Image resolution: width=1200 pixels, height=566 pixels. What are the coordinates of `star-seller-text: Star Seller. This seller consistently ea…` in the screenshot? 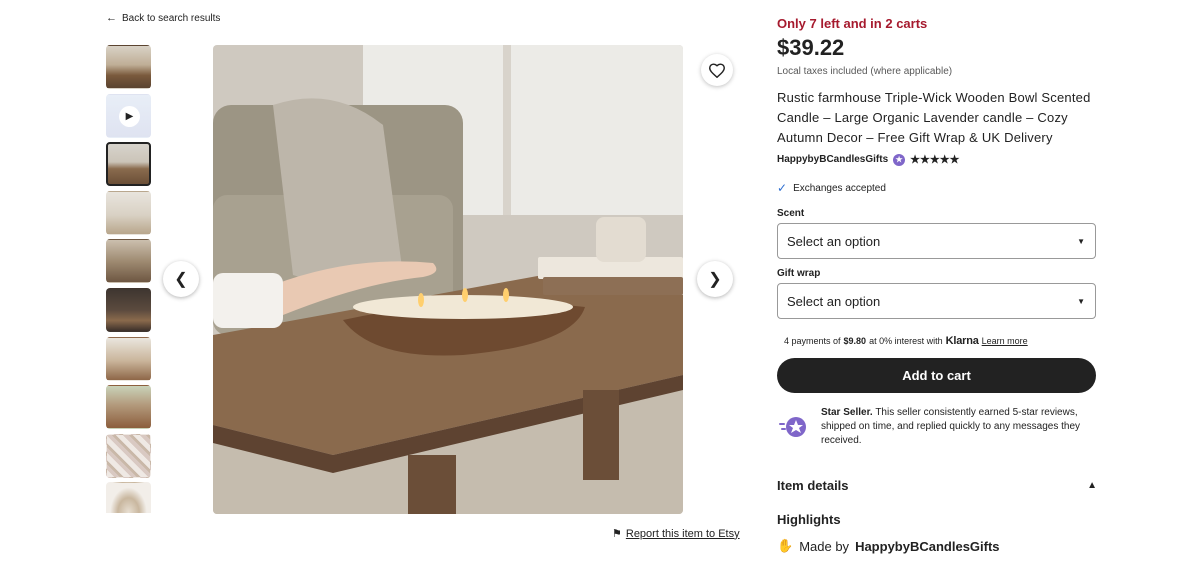 It's located at (959, 427).